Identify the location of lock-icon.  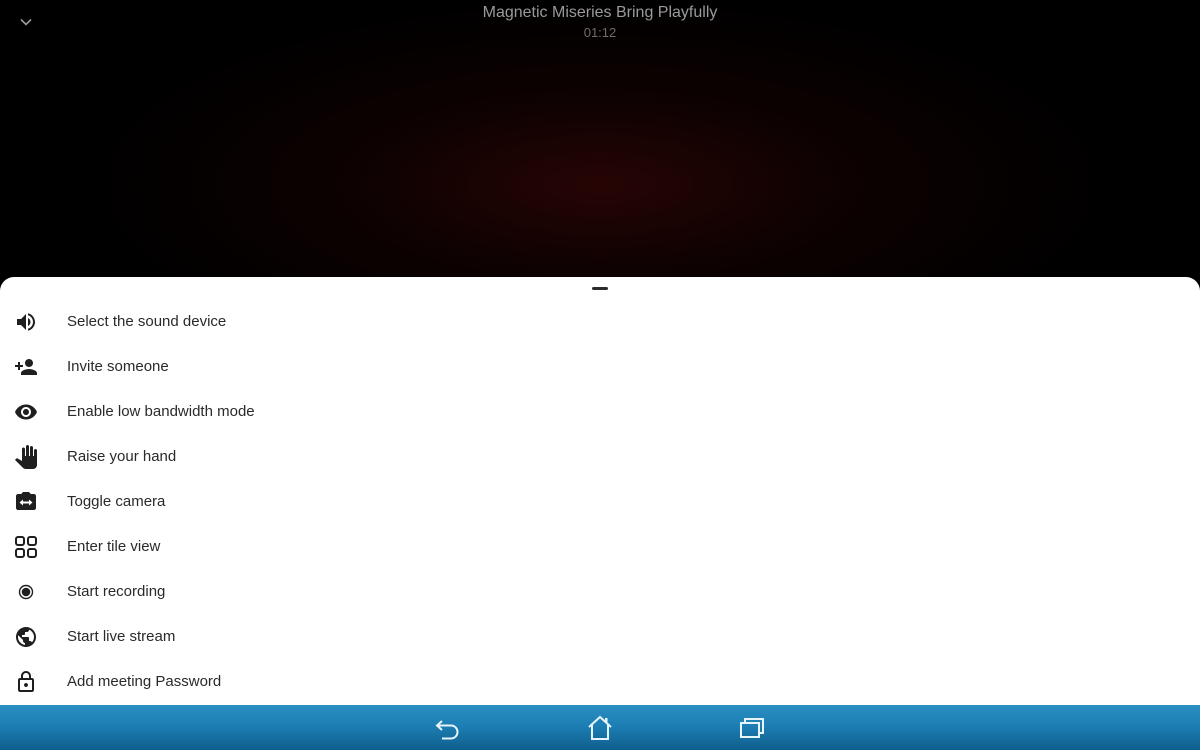
(26, 682).